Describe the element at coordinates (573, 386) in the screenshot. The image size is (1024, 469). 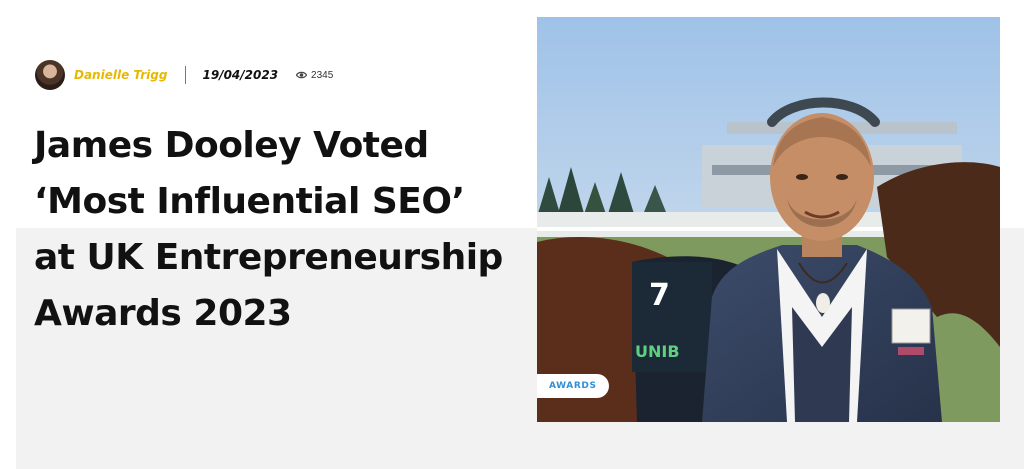
I see `category-badge: AWARDS` at that location.